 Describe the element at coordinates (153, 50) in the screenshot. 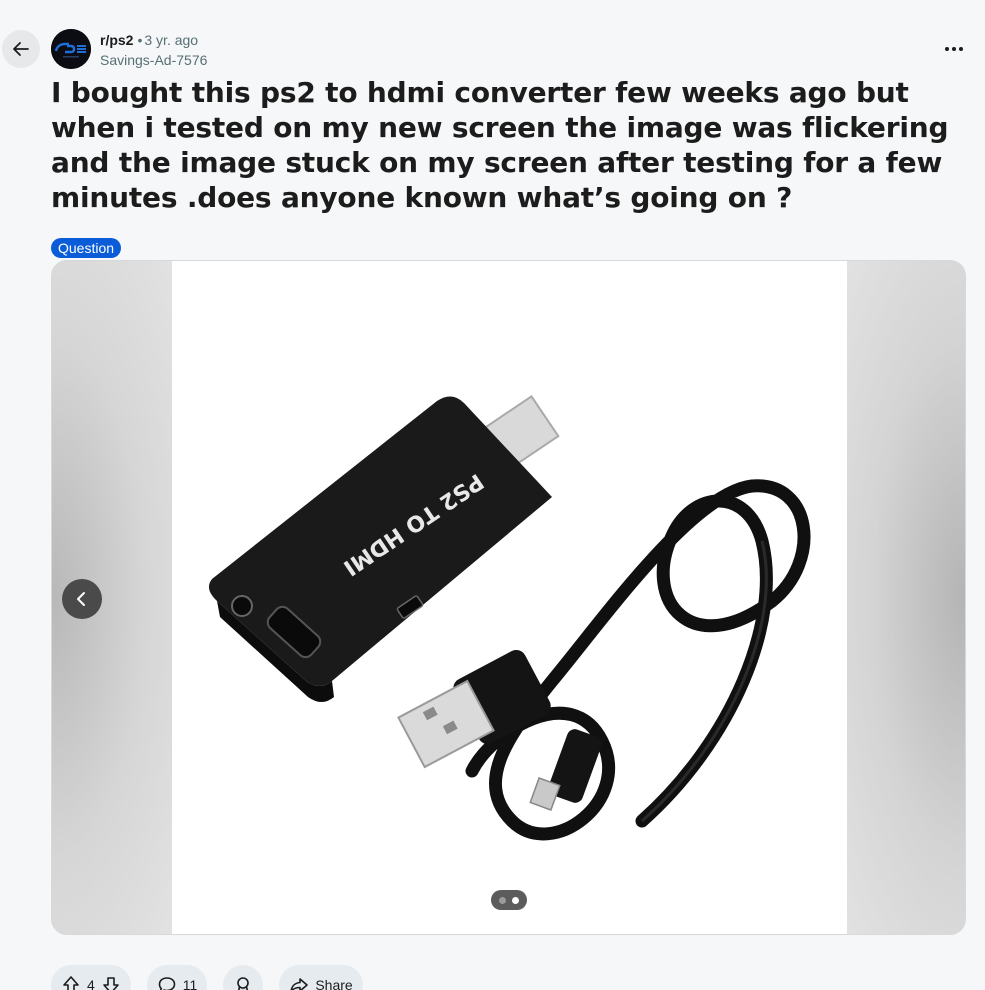

I see `post-meta: r/ps2 • 3 yr. ago Savings-Ad-7576` at that location.